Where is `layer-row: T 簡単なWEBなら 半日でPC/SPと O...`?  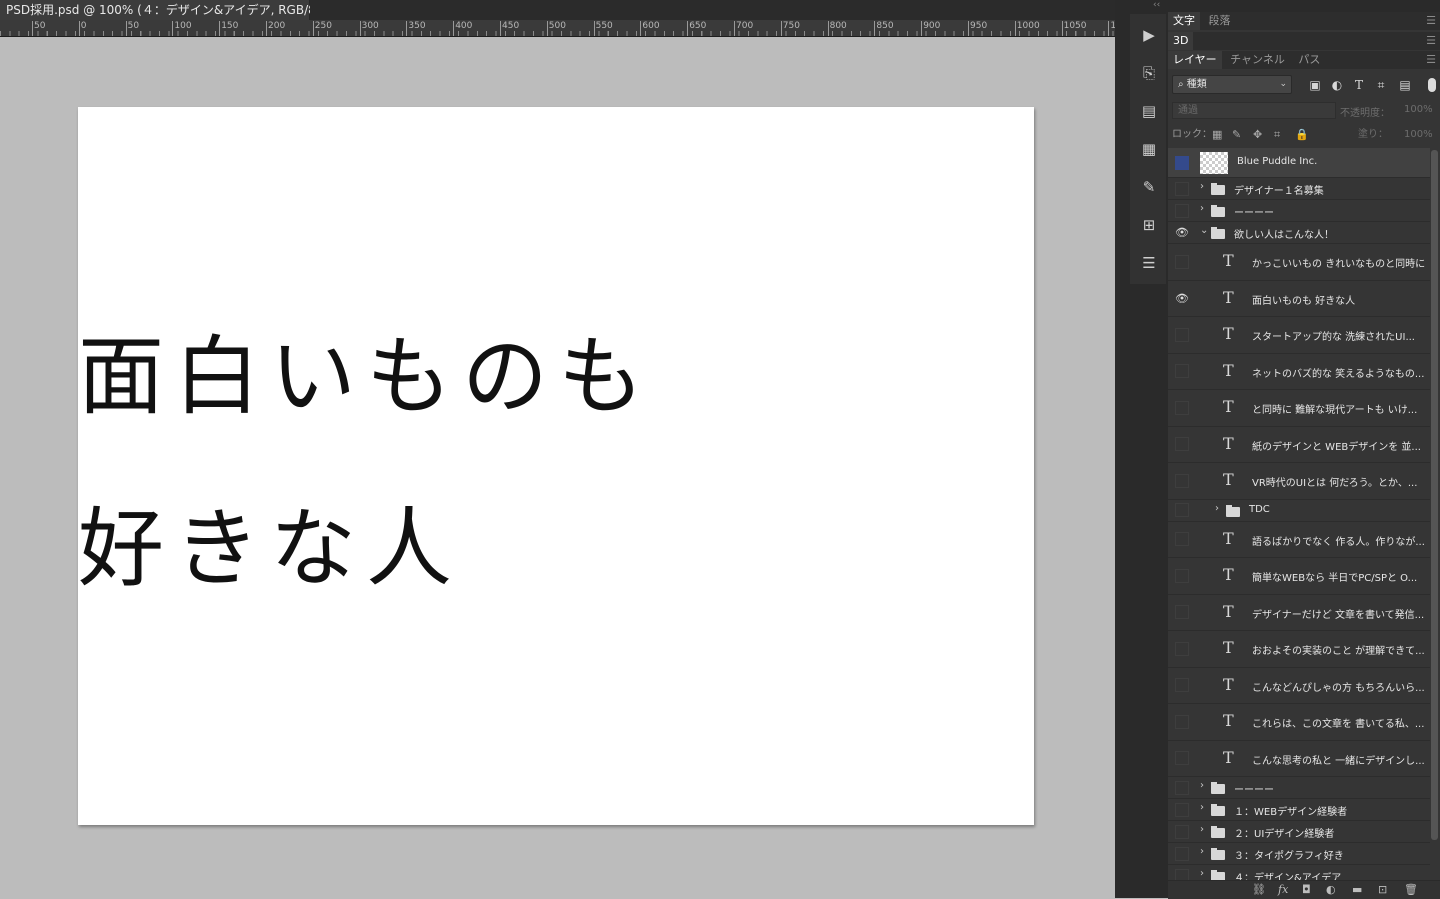
layer-row: T 簡単なWEBなら 半日でPC/SPと O... is located at coordinates (1299, 576).